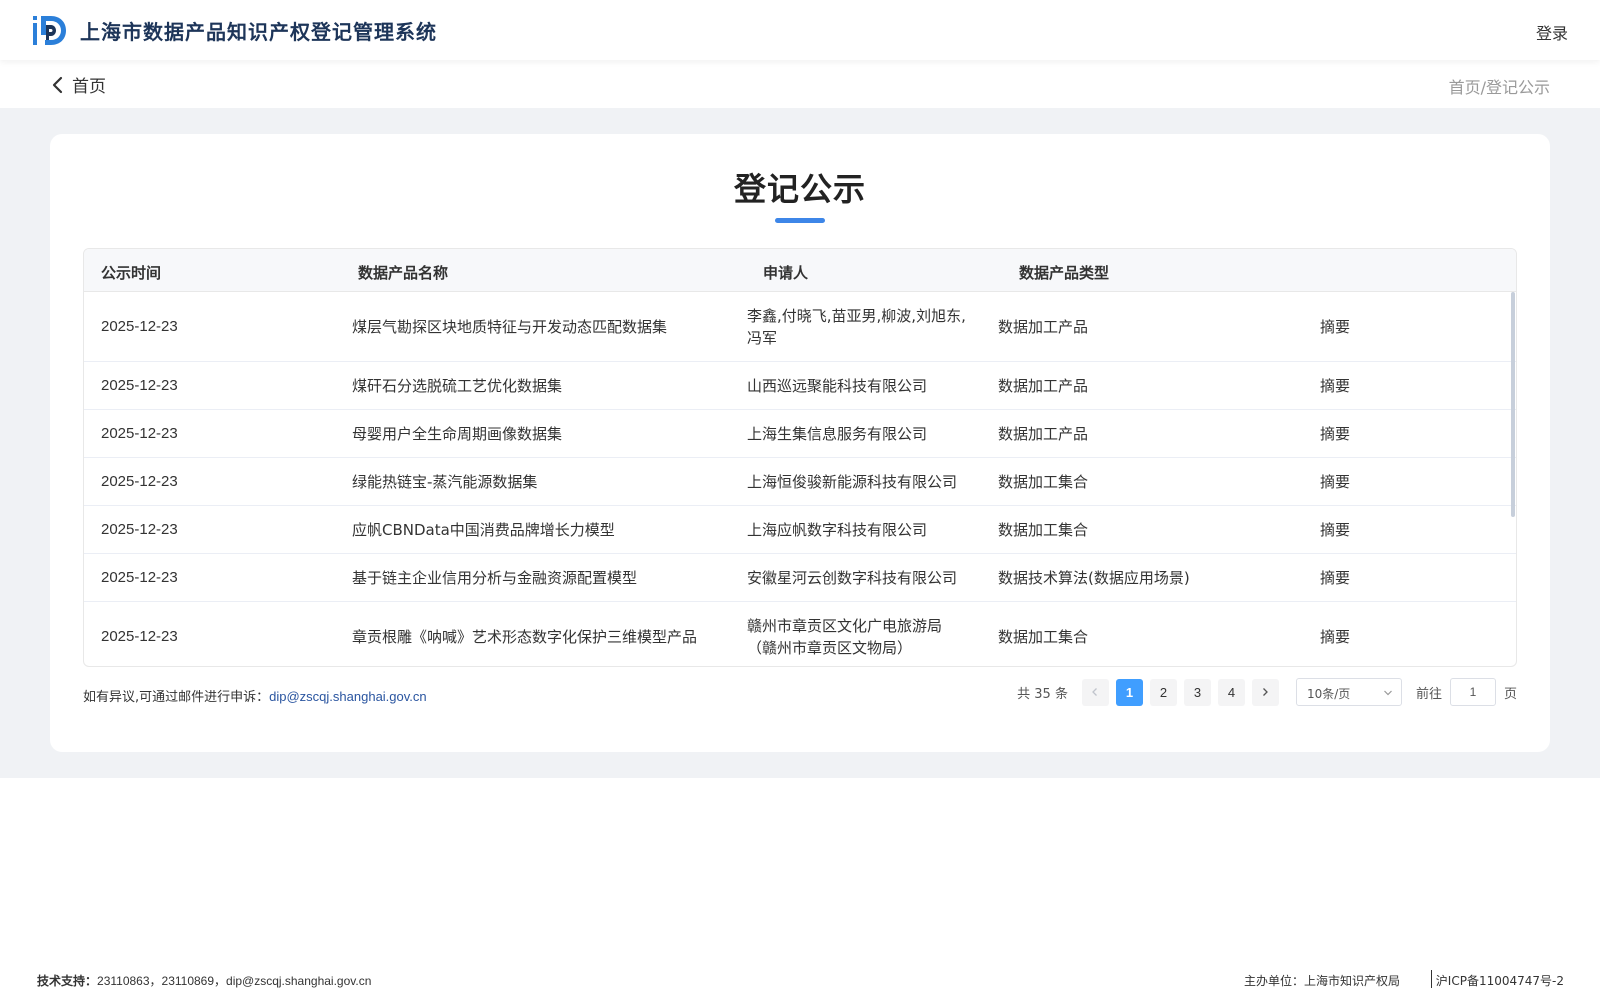 The image size is (1600, 1000). Describe the element at coordinates (1321, 981) in the screenshot. I see `host-organization: 主办单位：上海市知识产权局` at that location.